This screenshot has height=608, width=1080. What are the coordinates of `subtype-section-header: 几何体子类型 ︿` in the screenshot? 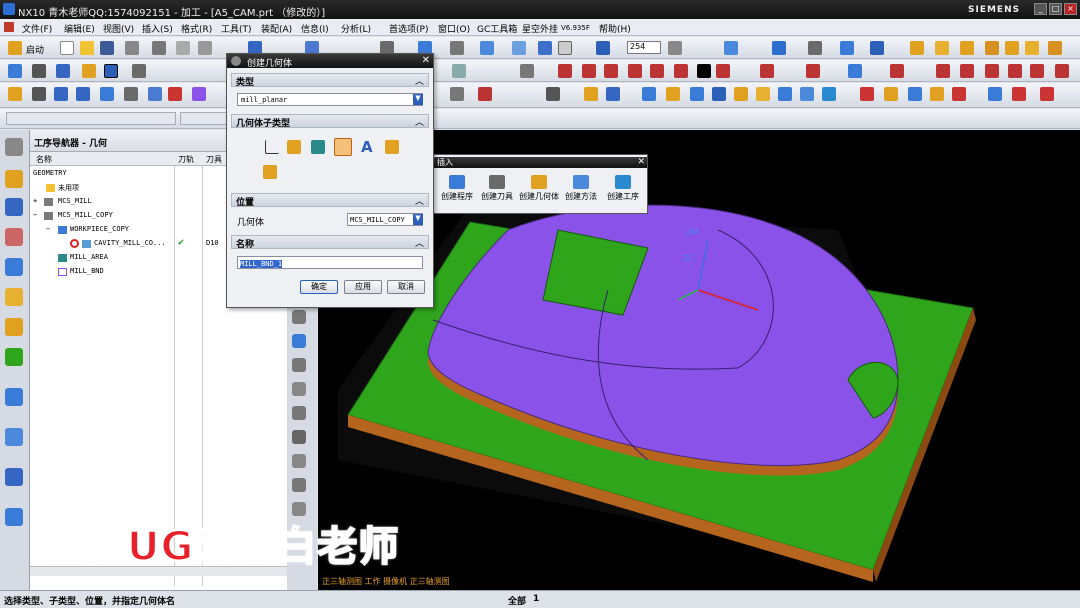 It's located at (330, 121).